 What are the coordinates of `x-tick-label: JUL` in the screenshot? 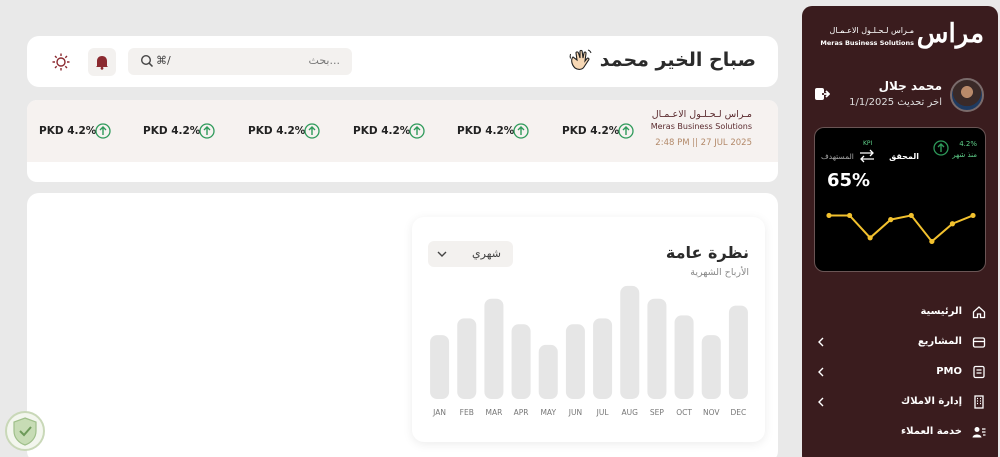 It's located at (603, 412).